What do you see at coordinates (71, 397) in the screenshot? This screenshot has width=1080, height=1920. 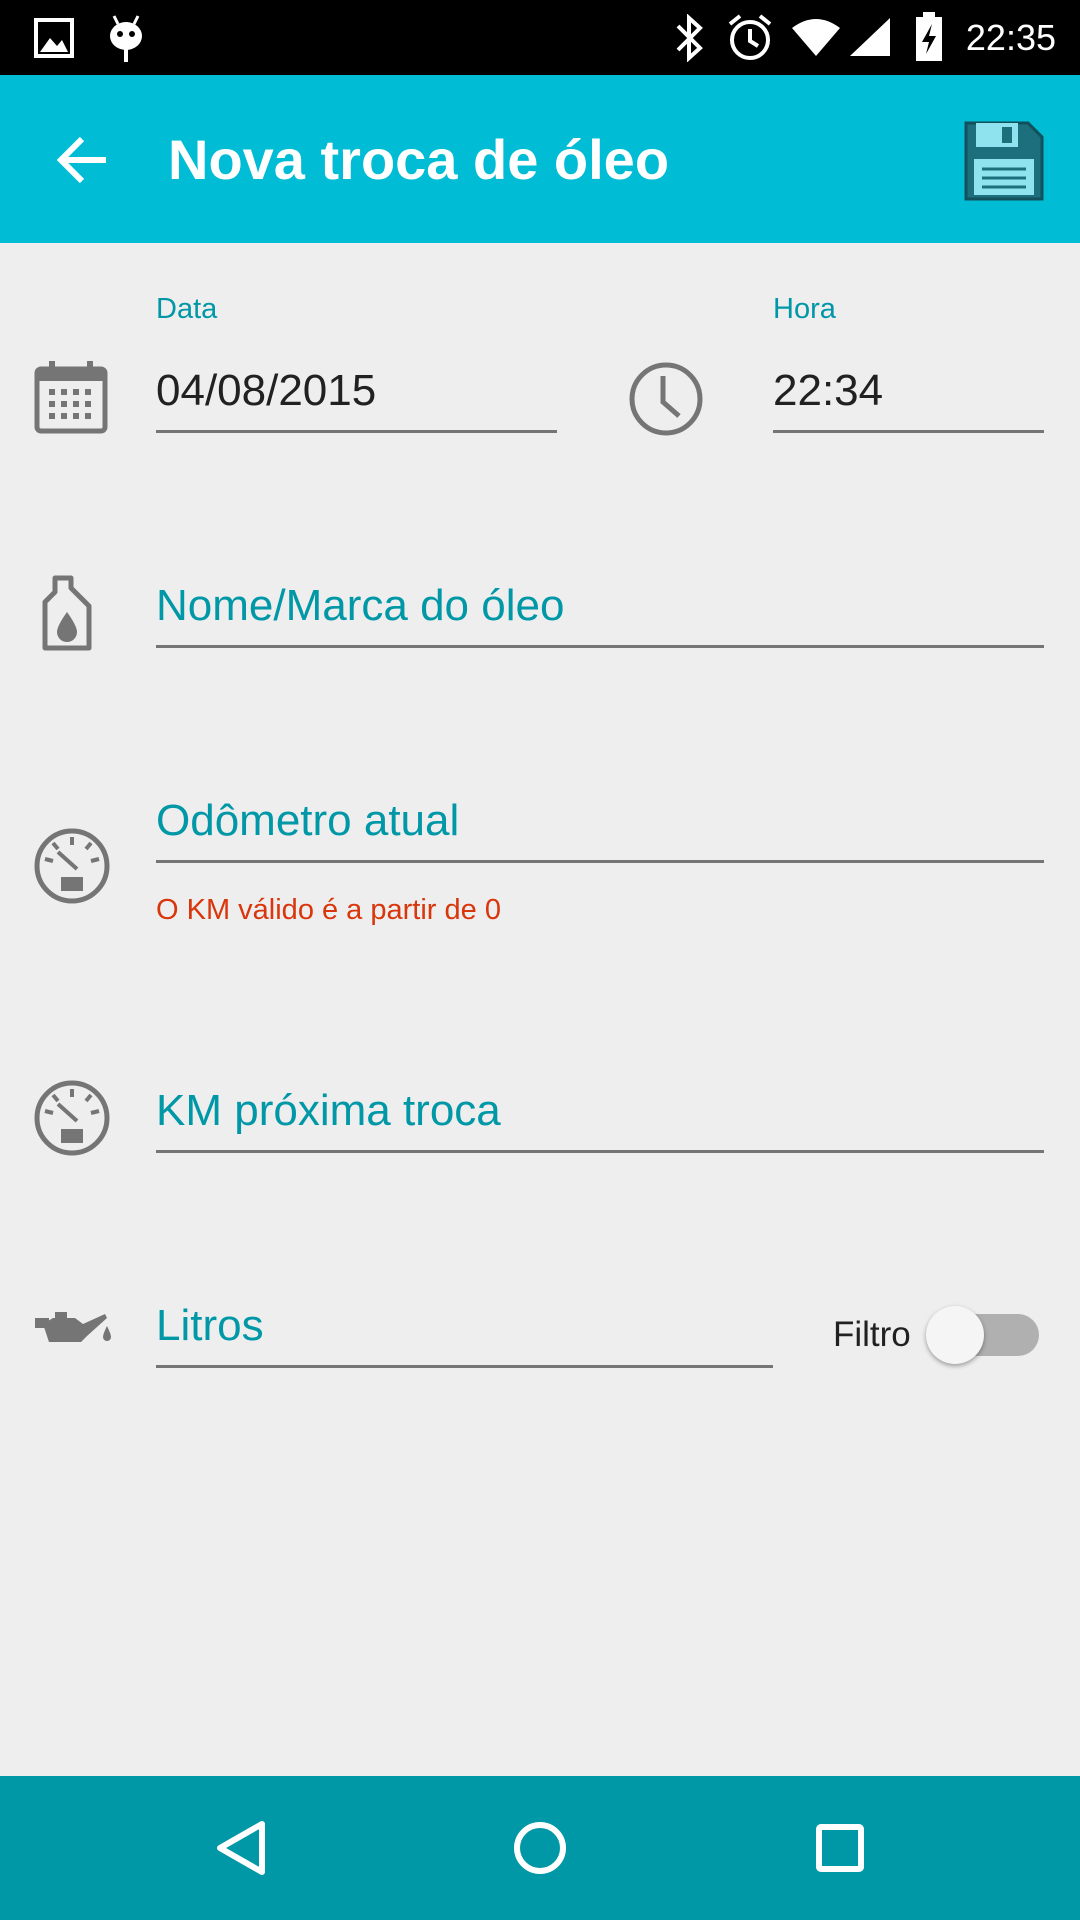 I see `calendar-icon` at bounding box center [71, 397].